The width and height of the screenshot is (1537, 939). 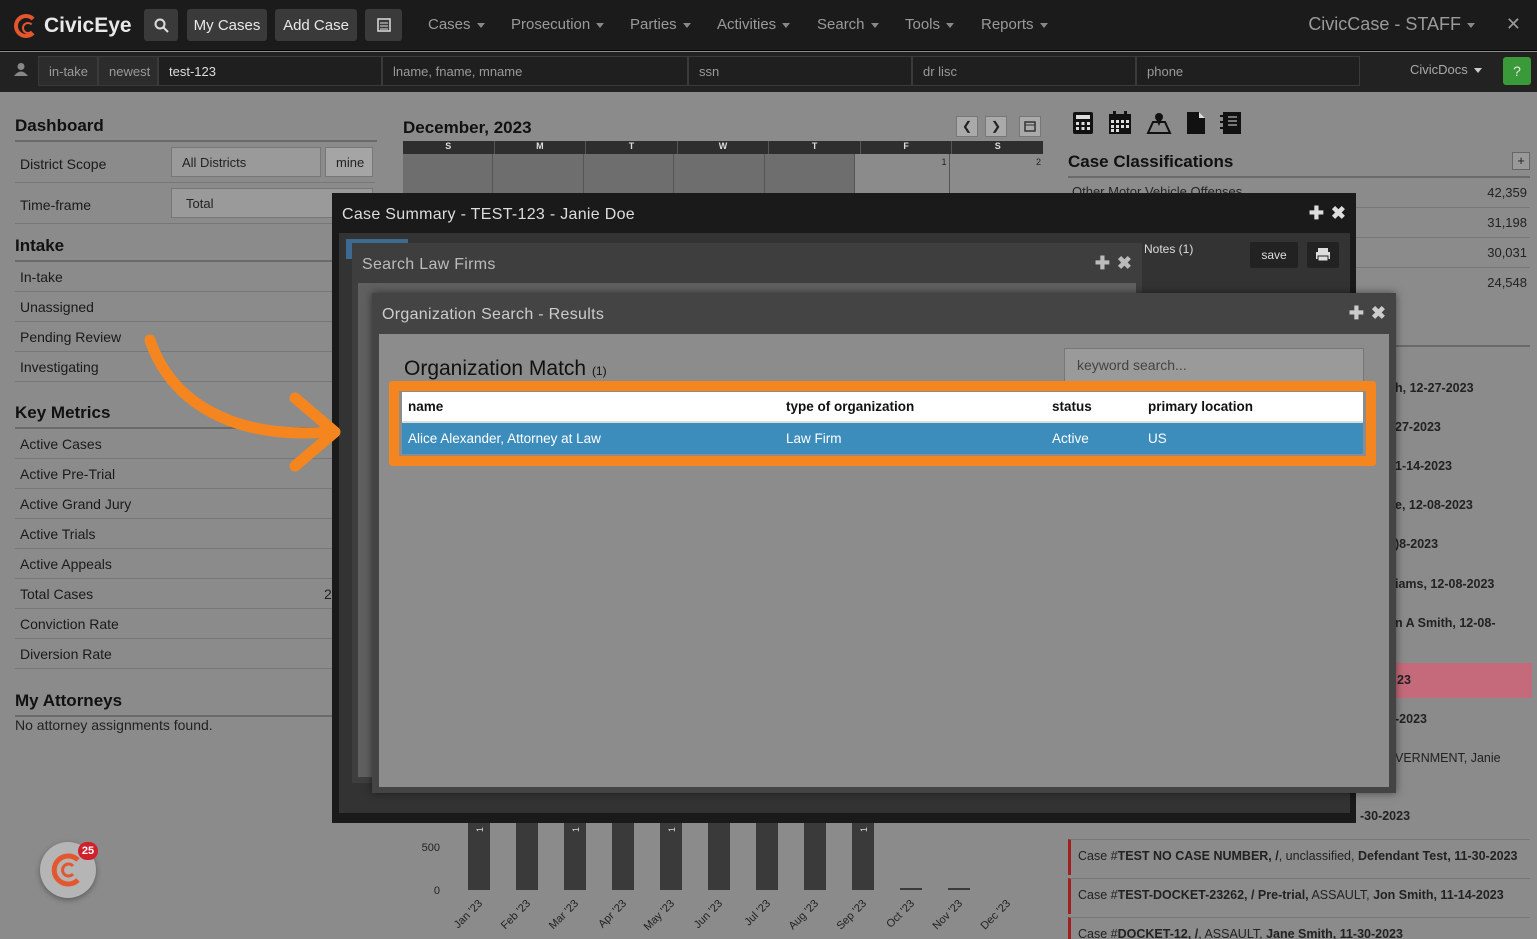 I want to click on menu-parties: Parties, so click(x=660, y=24).